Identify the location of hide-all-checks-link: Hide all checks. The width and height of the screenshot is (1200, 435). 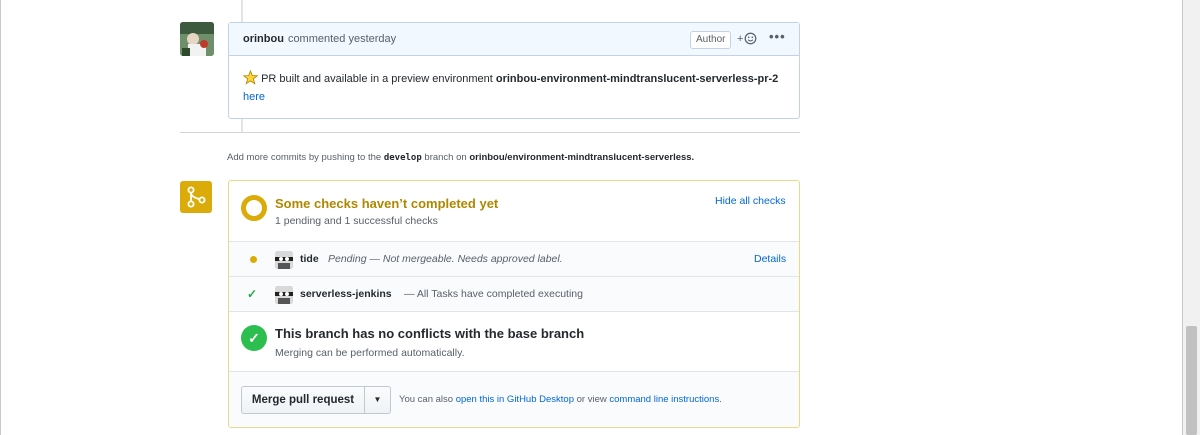
(750, 201).